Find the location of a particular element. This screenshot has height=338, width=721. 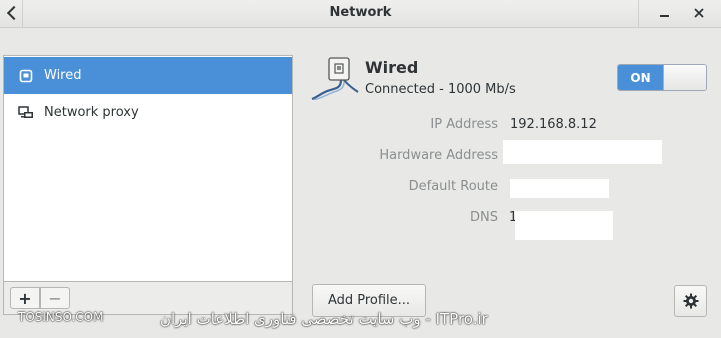

device-power-switch: ON is located at coordinates (662, 77).